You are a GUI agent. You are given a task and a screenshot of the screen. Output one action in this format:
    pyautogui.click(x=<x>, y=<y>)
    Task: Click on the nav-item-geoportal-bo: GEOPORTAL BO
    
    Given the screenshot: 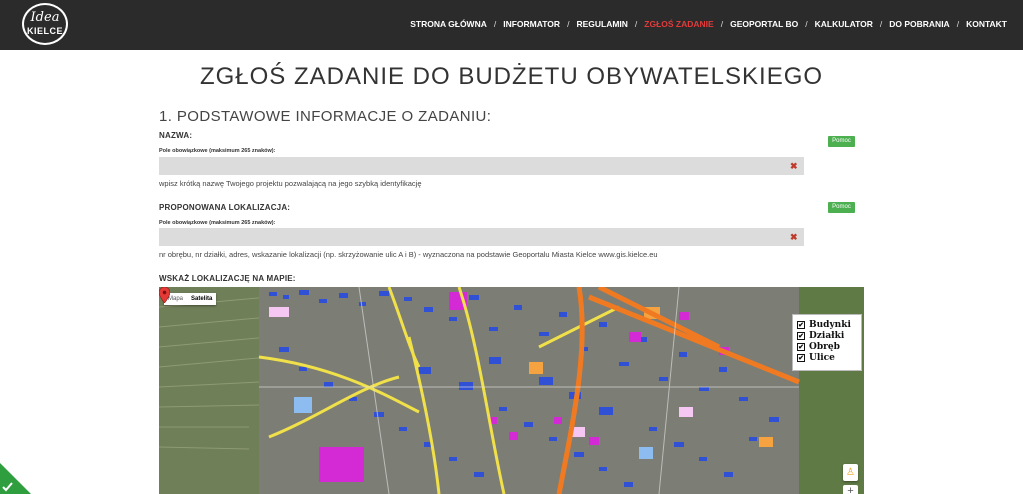 What is the action you would take?
    pyautogui.click(x=764, y=24)
    